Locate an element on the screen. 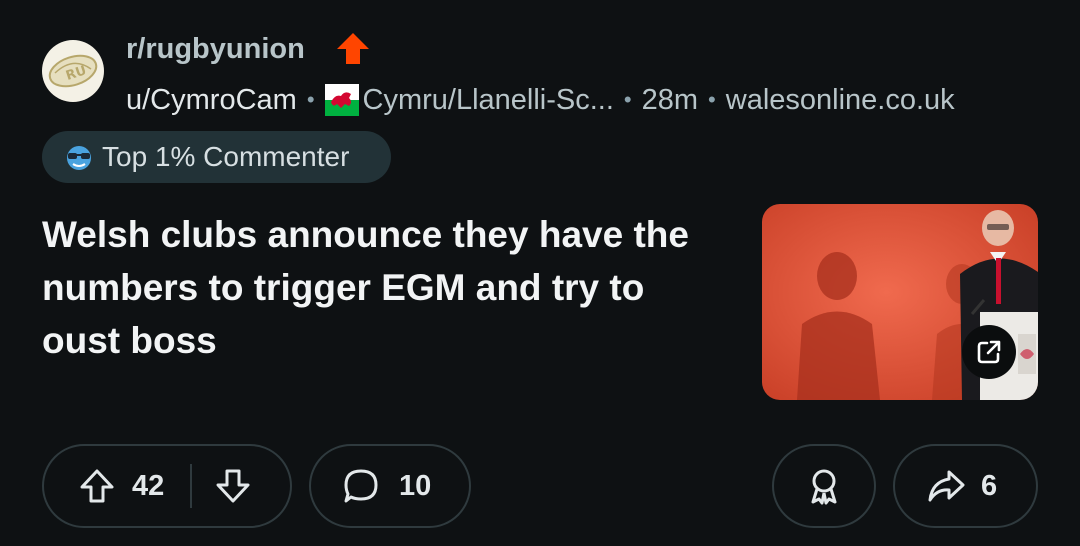 The width and height of the screenshot is (1080, 546). rugby-ball-icon: RU is located at coordinates (73, 71).